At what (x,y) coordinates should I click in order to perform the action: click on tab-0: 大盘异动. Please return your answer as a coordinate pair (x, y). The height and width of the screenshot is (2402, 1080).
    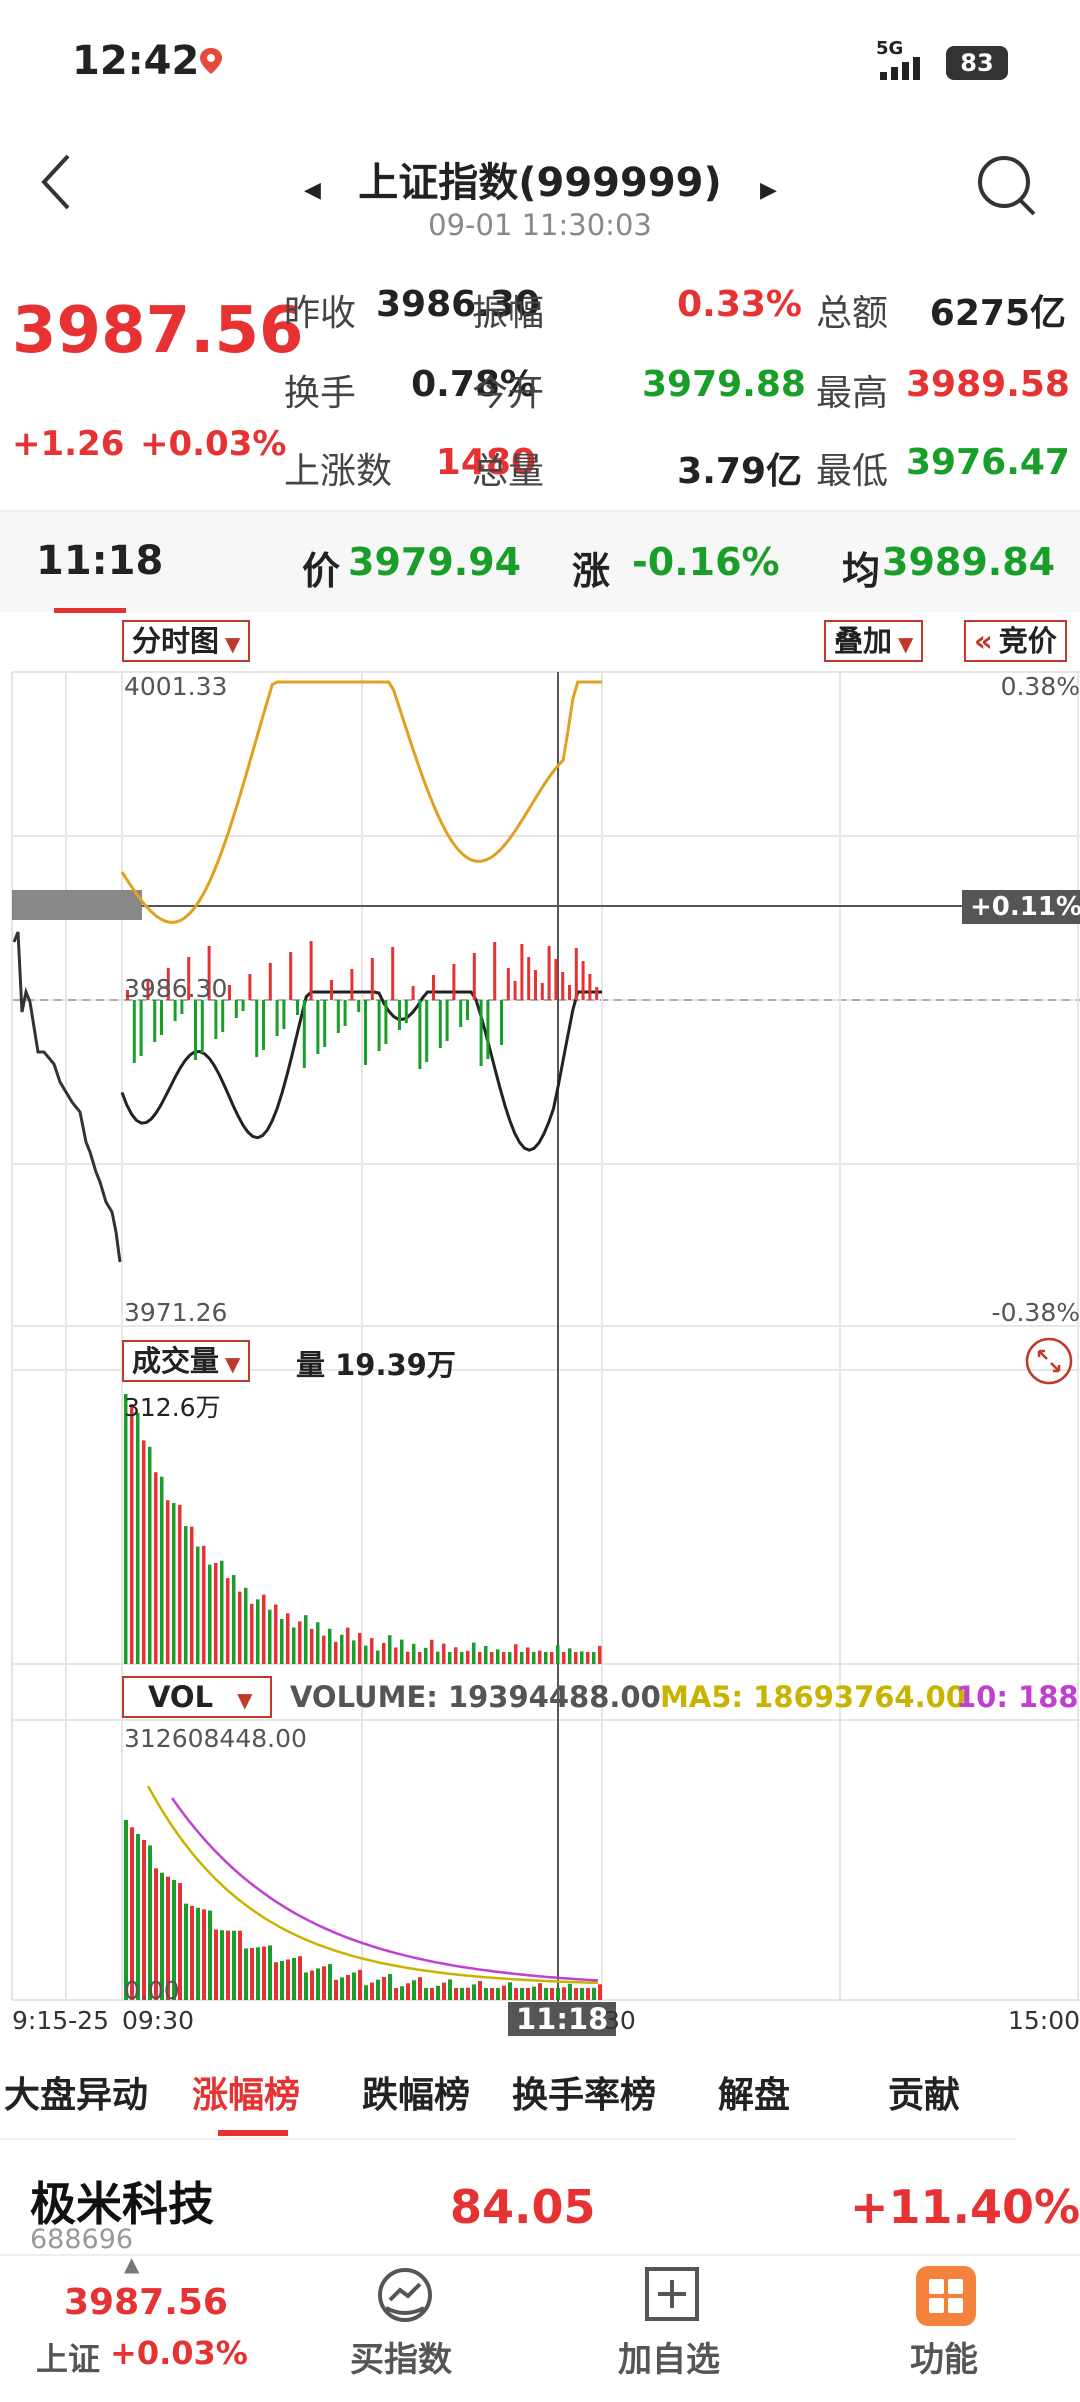
    Looking at the image, I should click on (76, 2092).